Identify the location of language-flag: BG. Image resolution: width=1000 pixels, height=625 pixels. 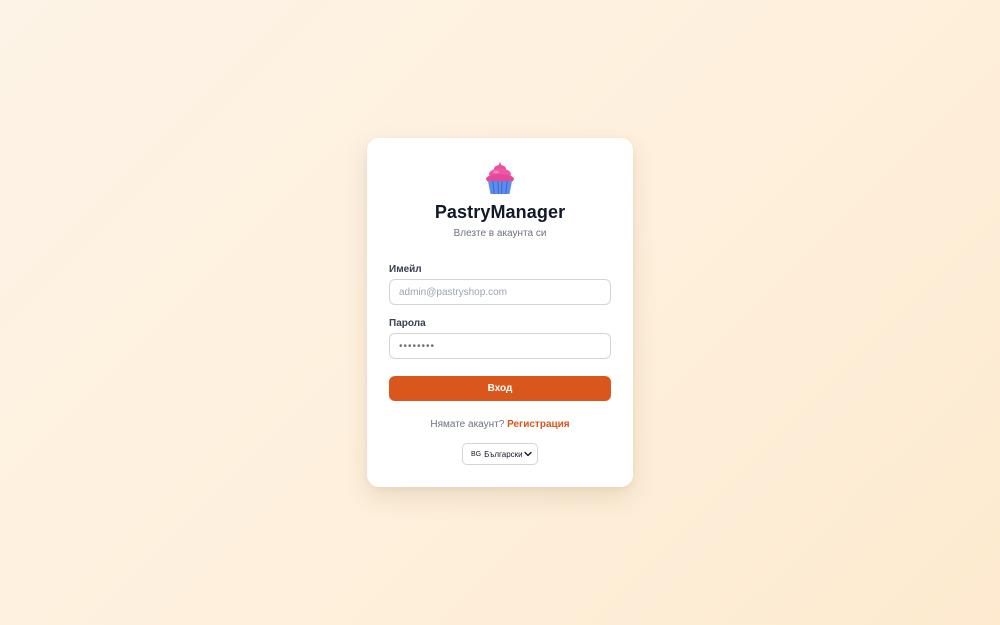
(476, 454).